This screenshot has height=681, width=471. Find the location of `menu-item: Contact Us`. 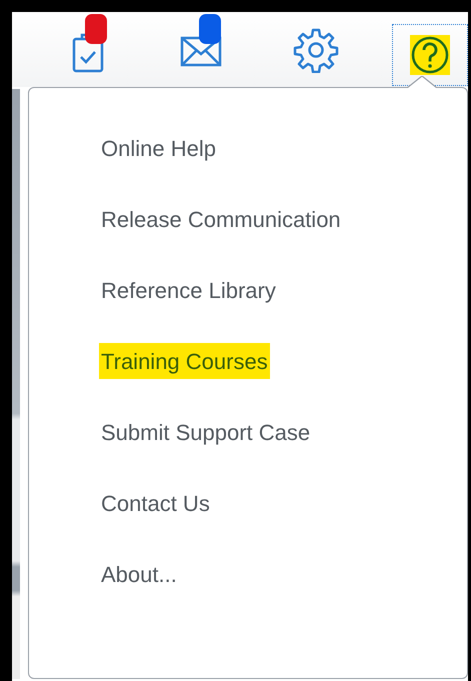

menu-item: Contact Us is located at coordinates (155, 503).